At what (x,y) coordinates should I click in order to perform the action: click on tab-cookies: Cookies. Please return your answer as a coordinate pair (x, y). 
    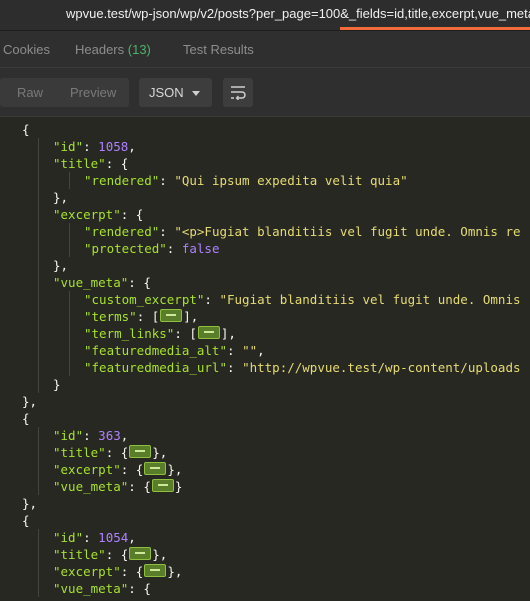
    Looking at the image, I should click on (26, 49).